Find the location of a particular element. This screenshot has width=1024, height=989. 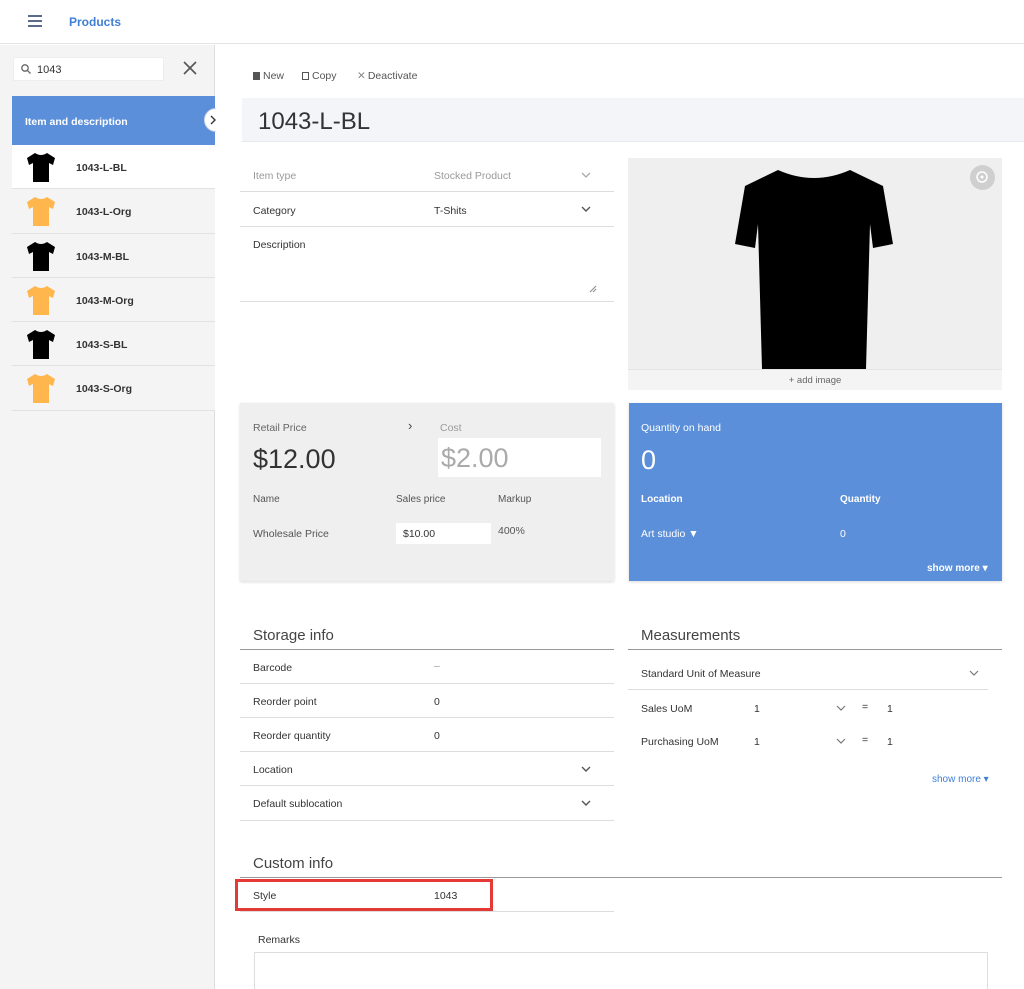

location-quantity: 0 is located at coordinates (843, 534).